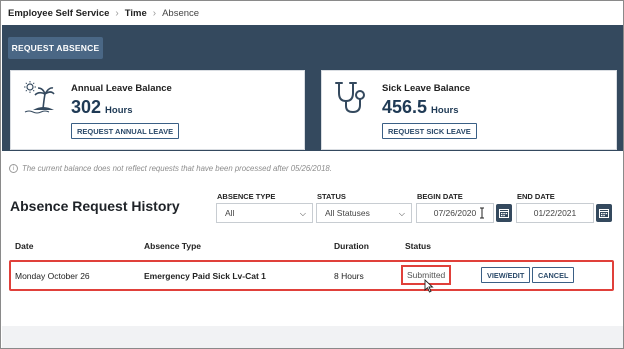 The width and height of the screenshot is (624, 349). Describe the element at coordinates (445, 110) in the screenshot. I see `sick-leave-unit: Hours` at that location.